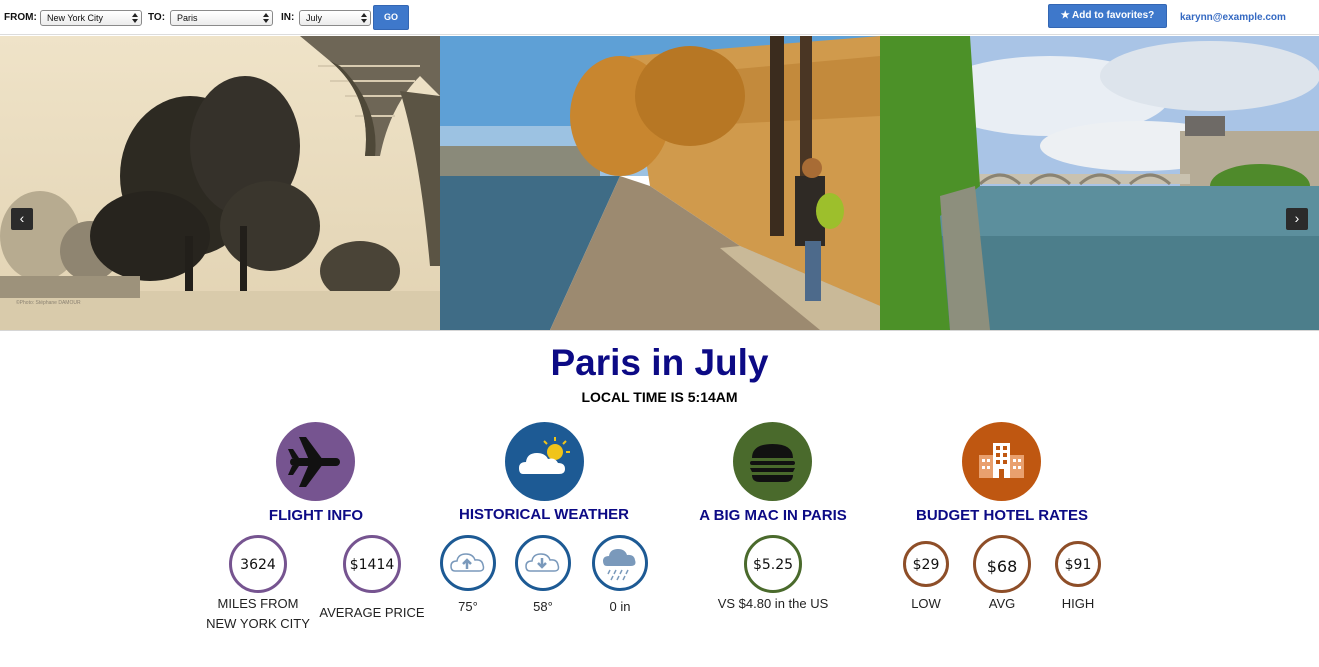  I want to click on carousel-next-button: ›, so click(1297, 219).